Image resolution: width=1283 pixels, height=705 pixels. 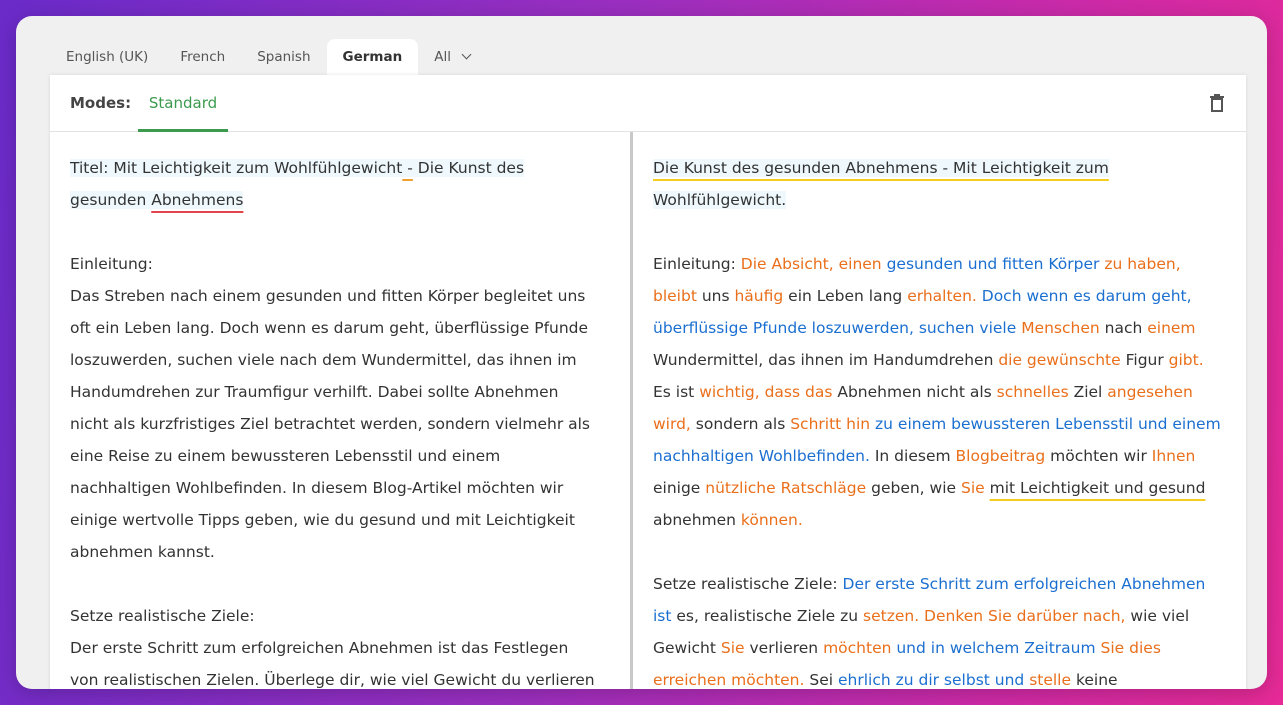 I want to click on text-segment: verlieren, so click(x=784, y=648).